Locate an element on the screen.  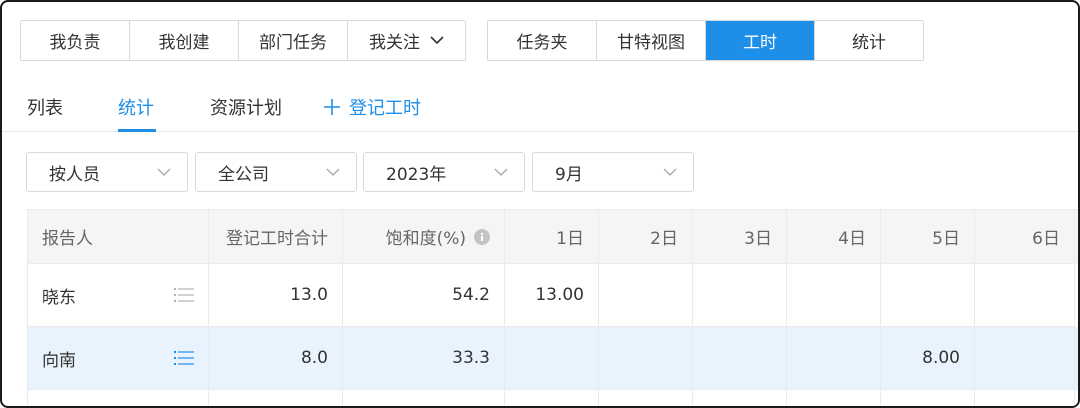
plus-icon is located at coordinates (332, 107).